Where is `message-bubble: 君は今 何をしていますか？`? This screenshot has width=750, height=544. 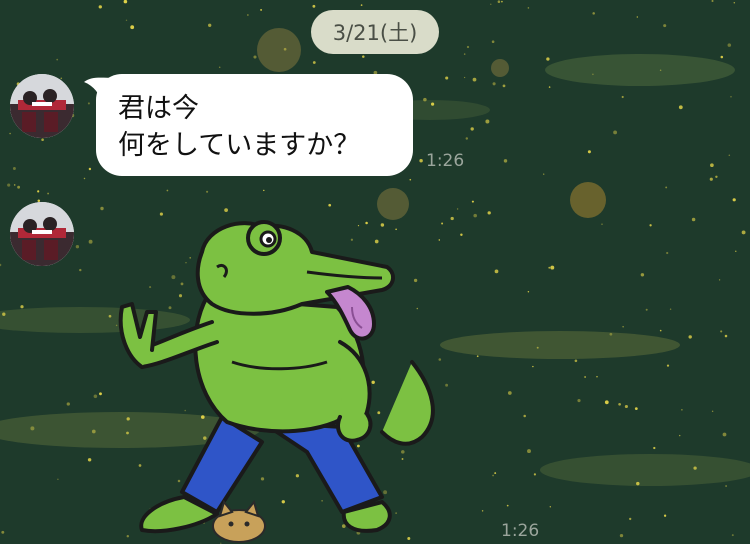
message-bubble: 君は今 何をしていますか？ is located at coordinates (254, 125).